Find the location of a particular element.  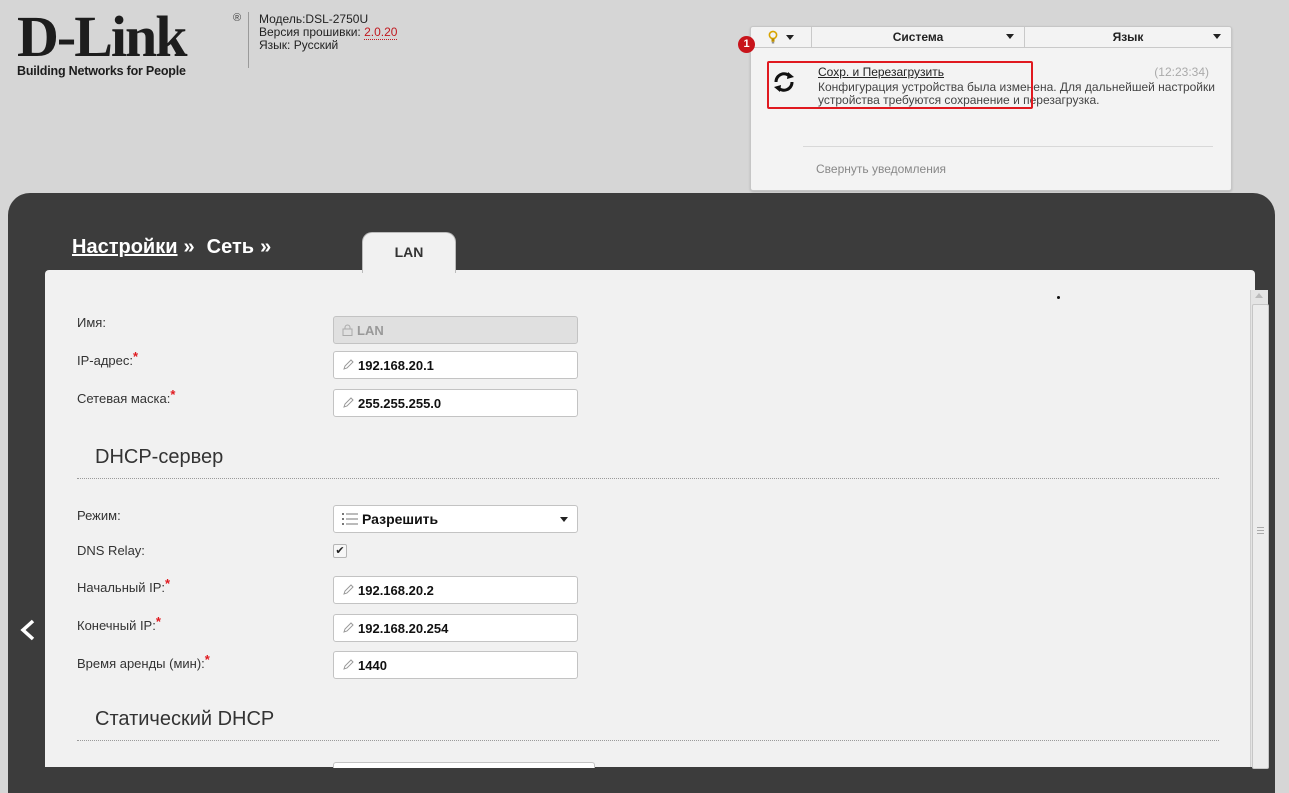

subnet-mask-input: 255.255.255.0 is located at coordinates (455, 403).